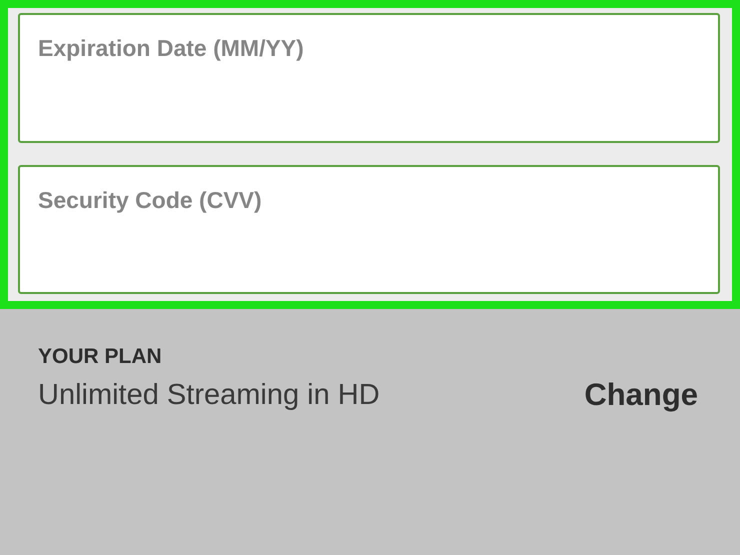 The height and width of the screenshot is (555, 740). What do you see at coordinates (100, 357) in the screenshot?
I see `section-heading: YOUR PLAN` at bounding box center [100, 357].